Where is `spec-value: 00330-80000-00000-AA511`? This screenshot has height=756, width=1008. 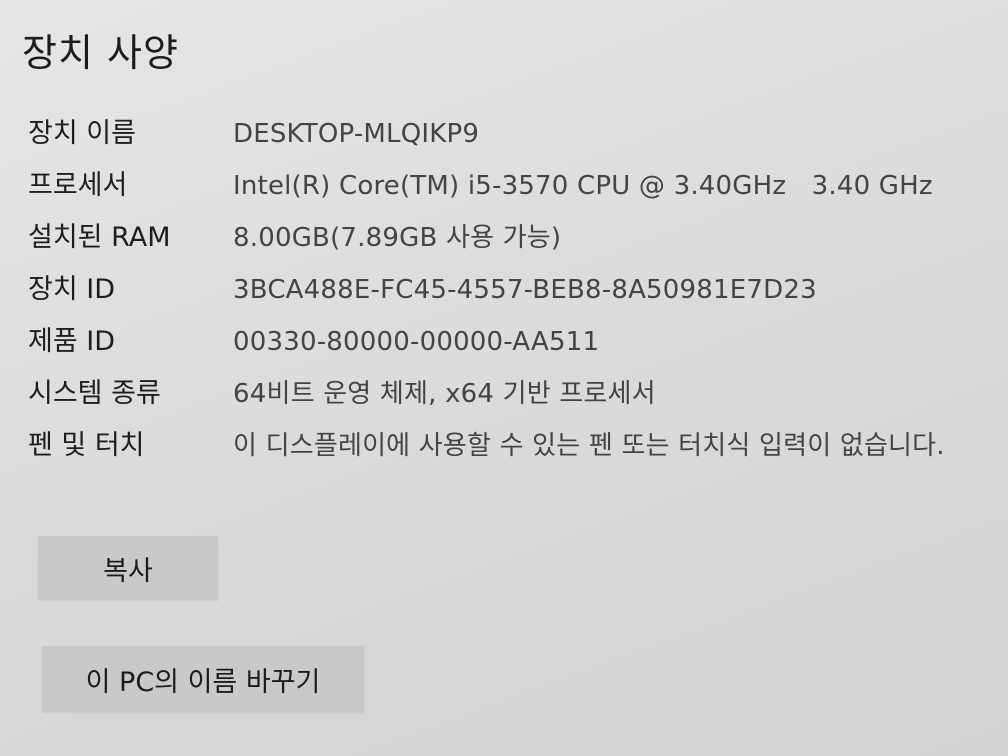 spec-value: 00330-80000-00000-AA511 is located at coordinates (416, 342).